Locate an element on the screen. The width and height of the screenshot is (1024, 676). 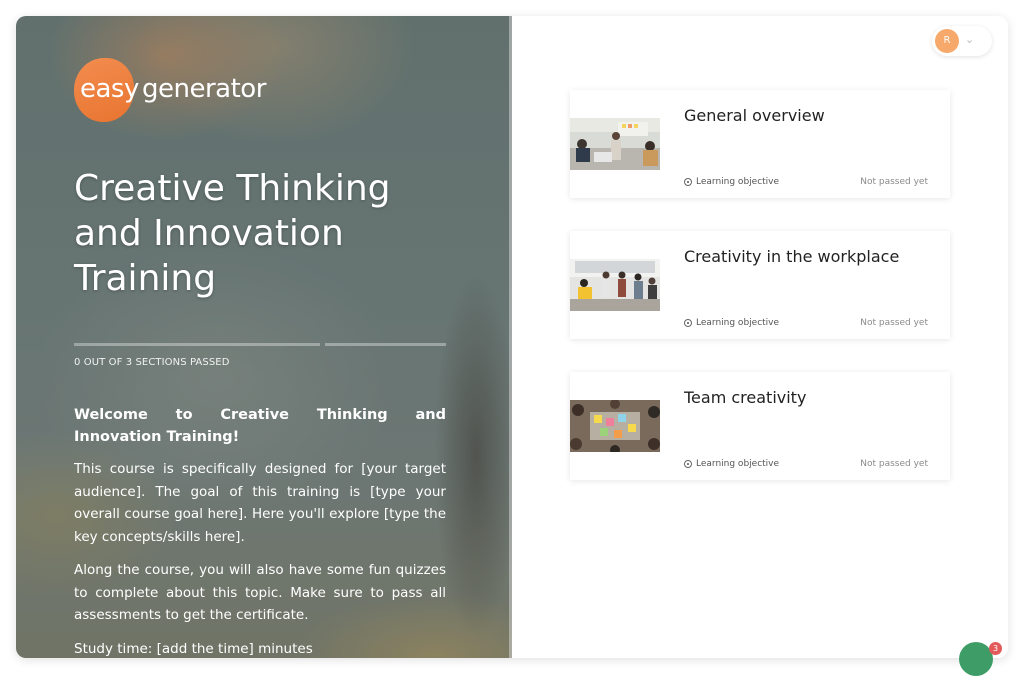
logo-text-generator: generator is located at coordinates (204, 89).